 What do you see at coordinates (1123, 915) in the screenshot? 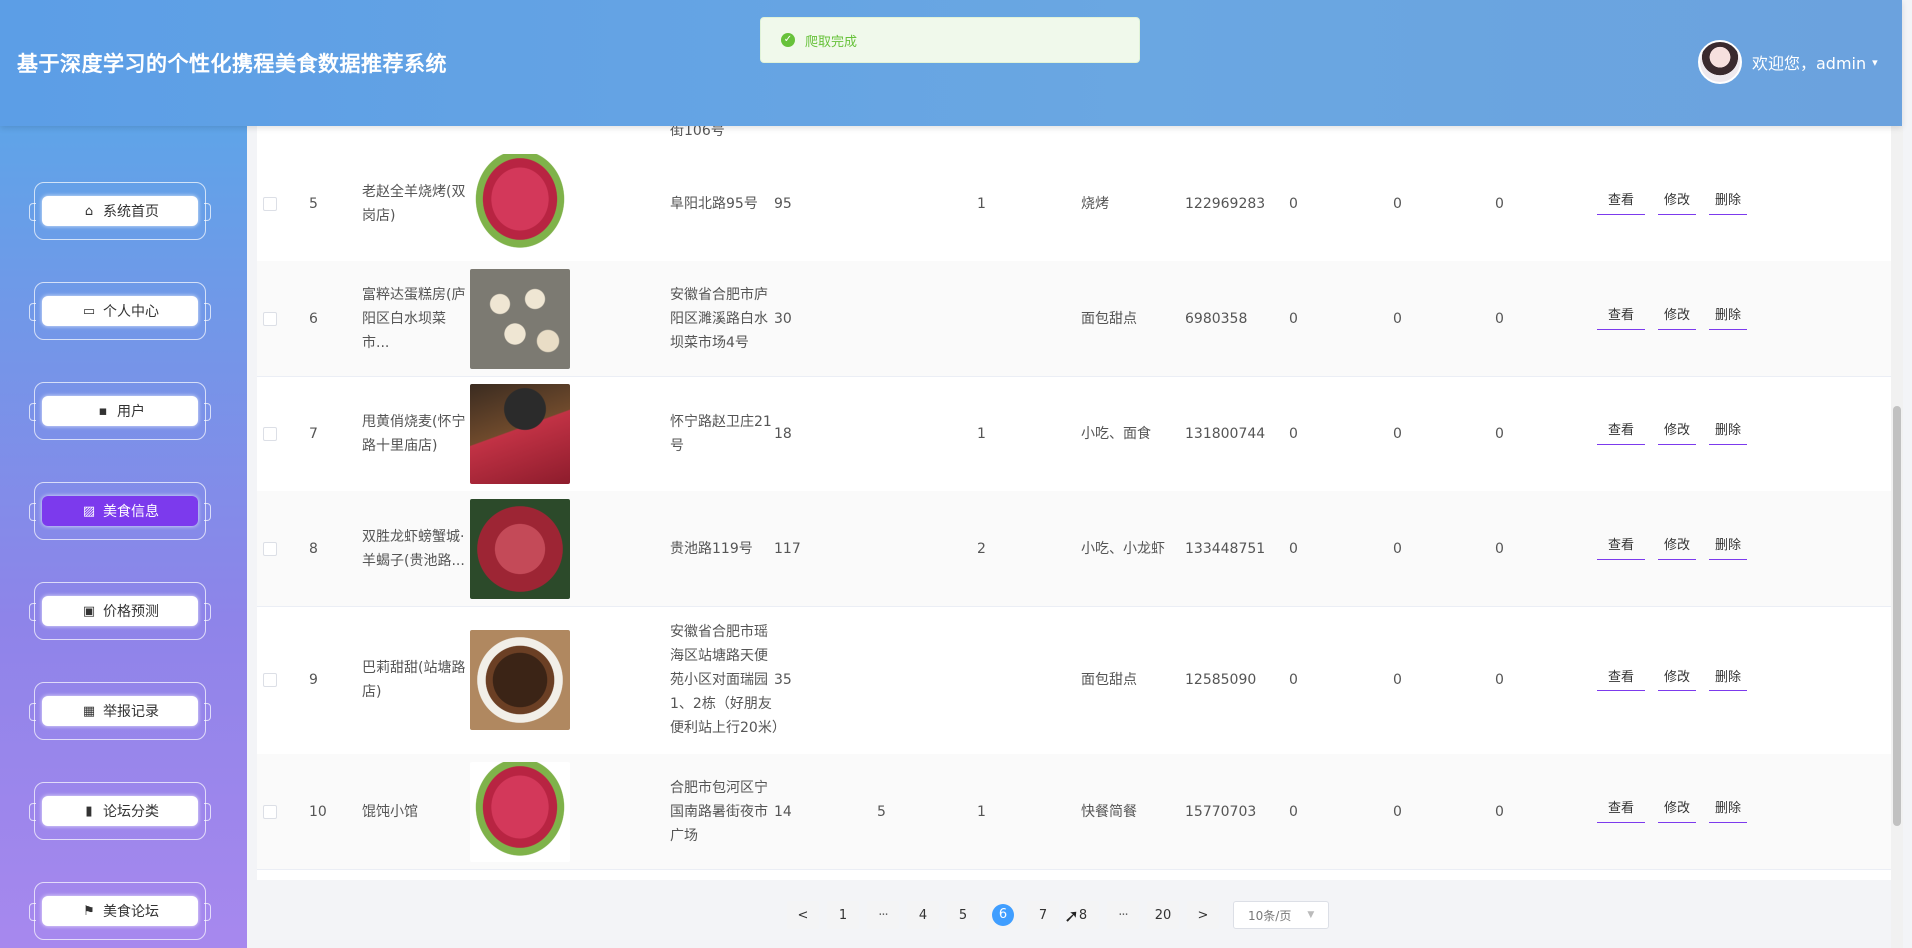
I see `ellipsis-next: ···` at bounding box center [1123, 915].